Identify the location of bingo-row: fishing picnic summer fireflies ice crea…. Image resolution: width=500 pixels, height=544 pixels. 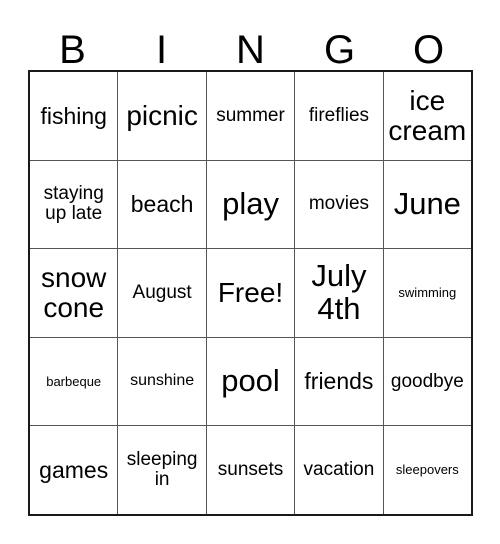
(250, 116).